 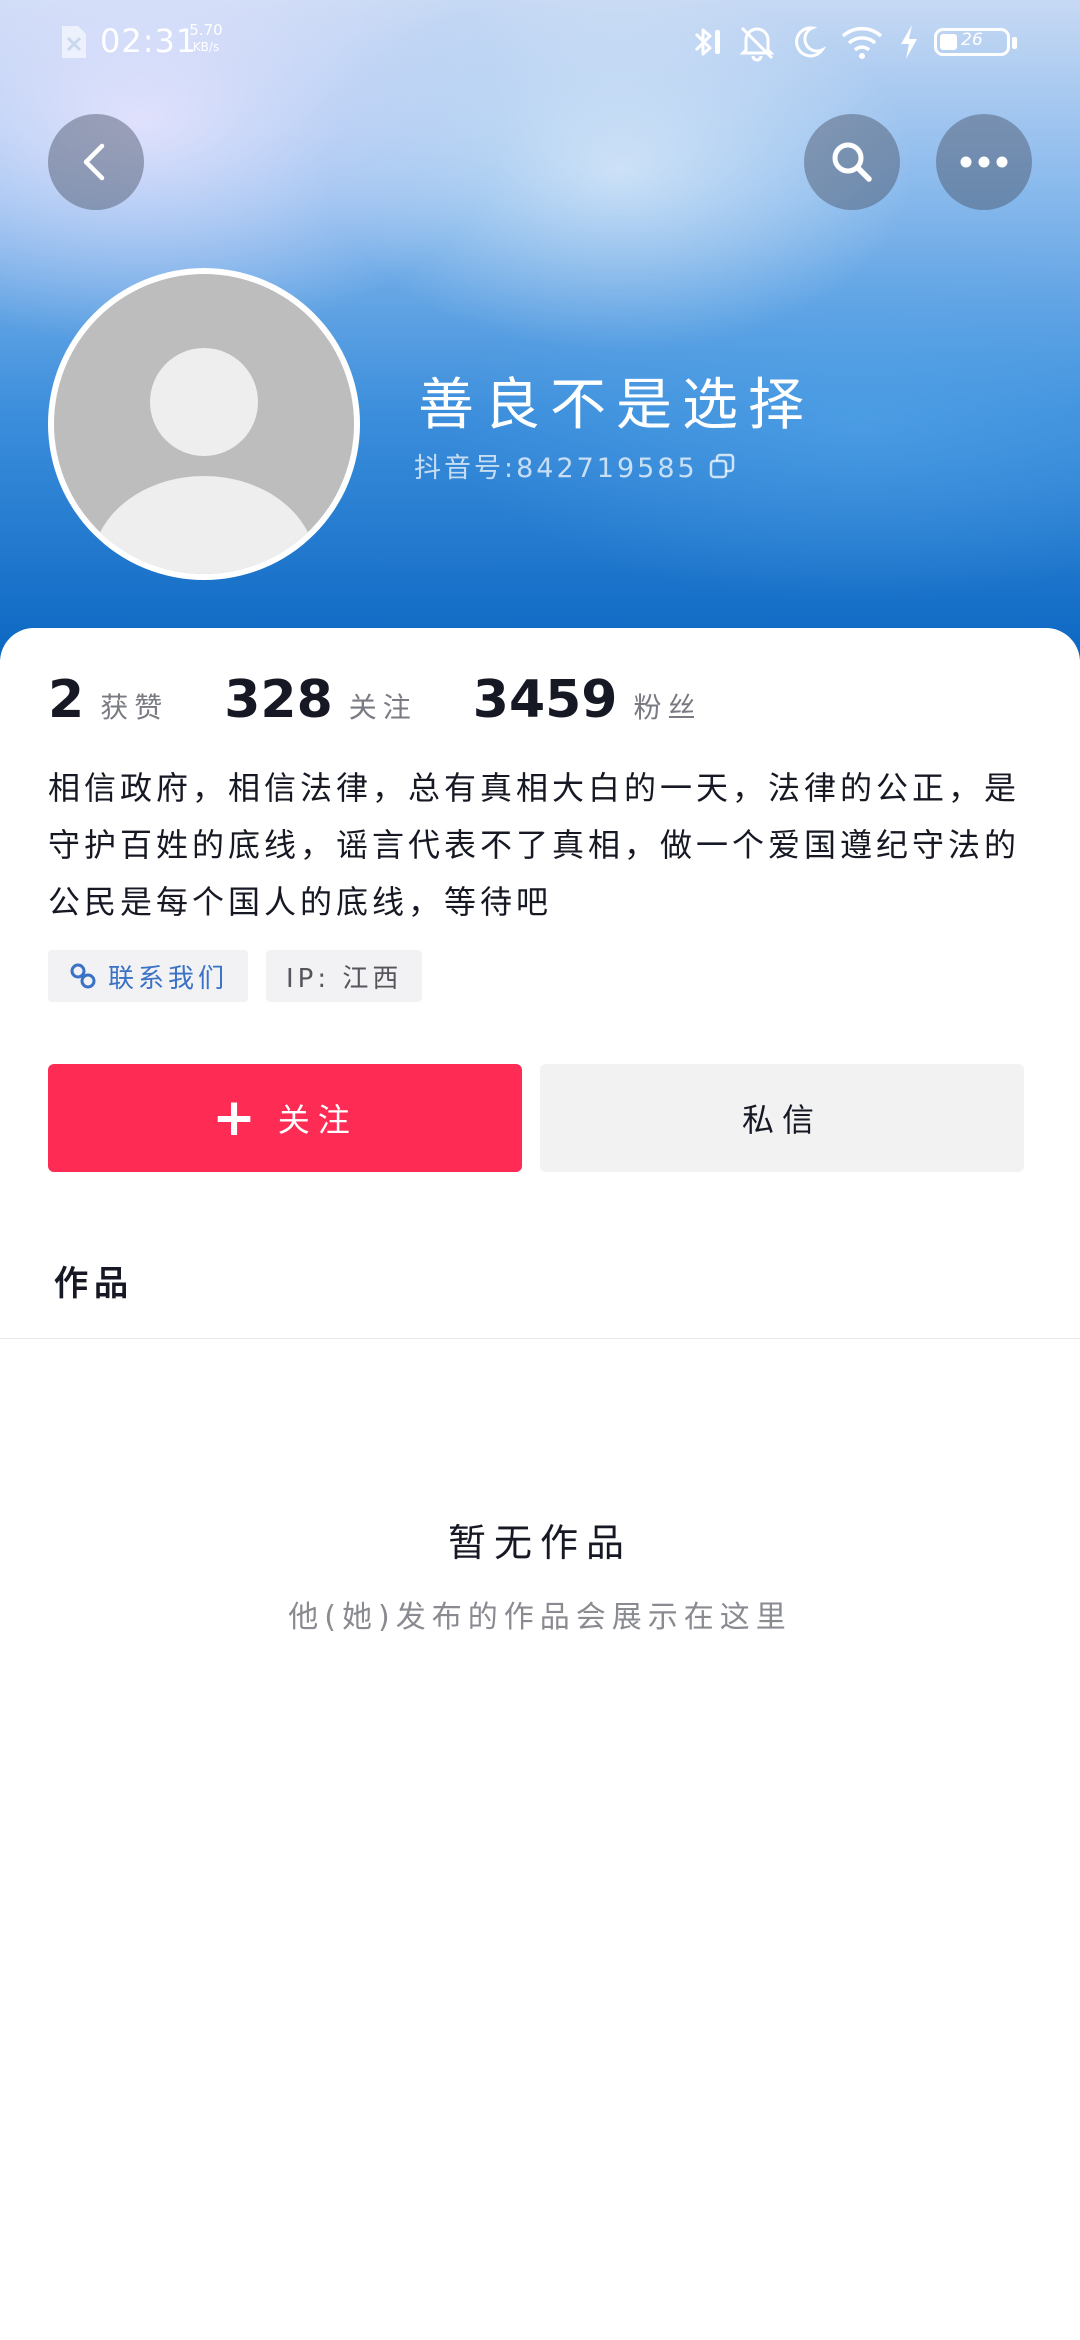 What do you see at coordinates (83, 976) in the screenshot?
I see `link-icon` at bounding box center [83, 976].